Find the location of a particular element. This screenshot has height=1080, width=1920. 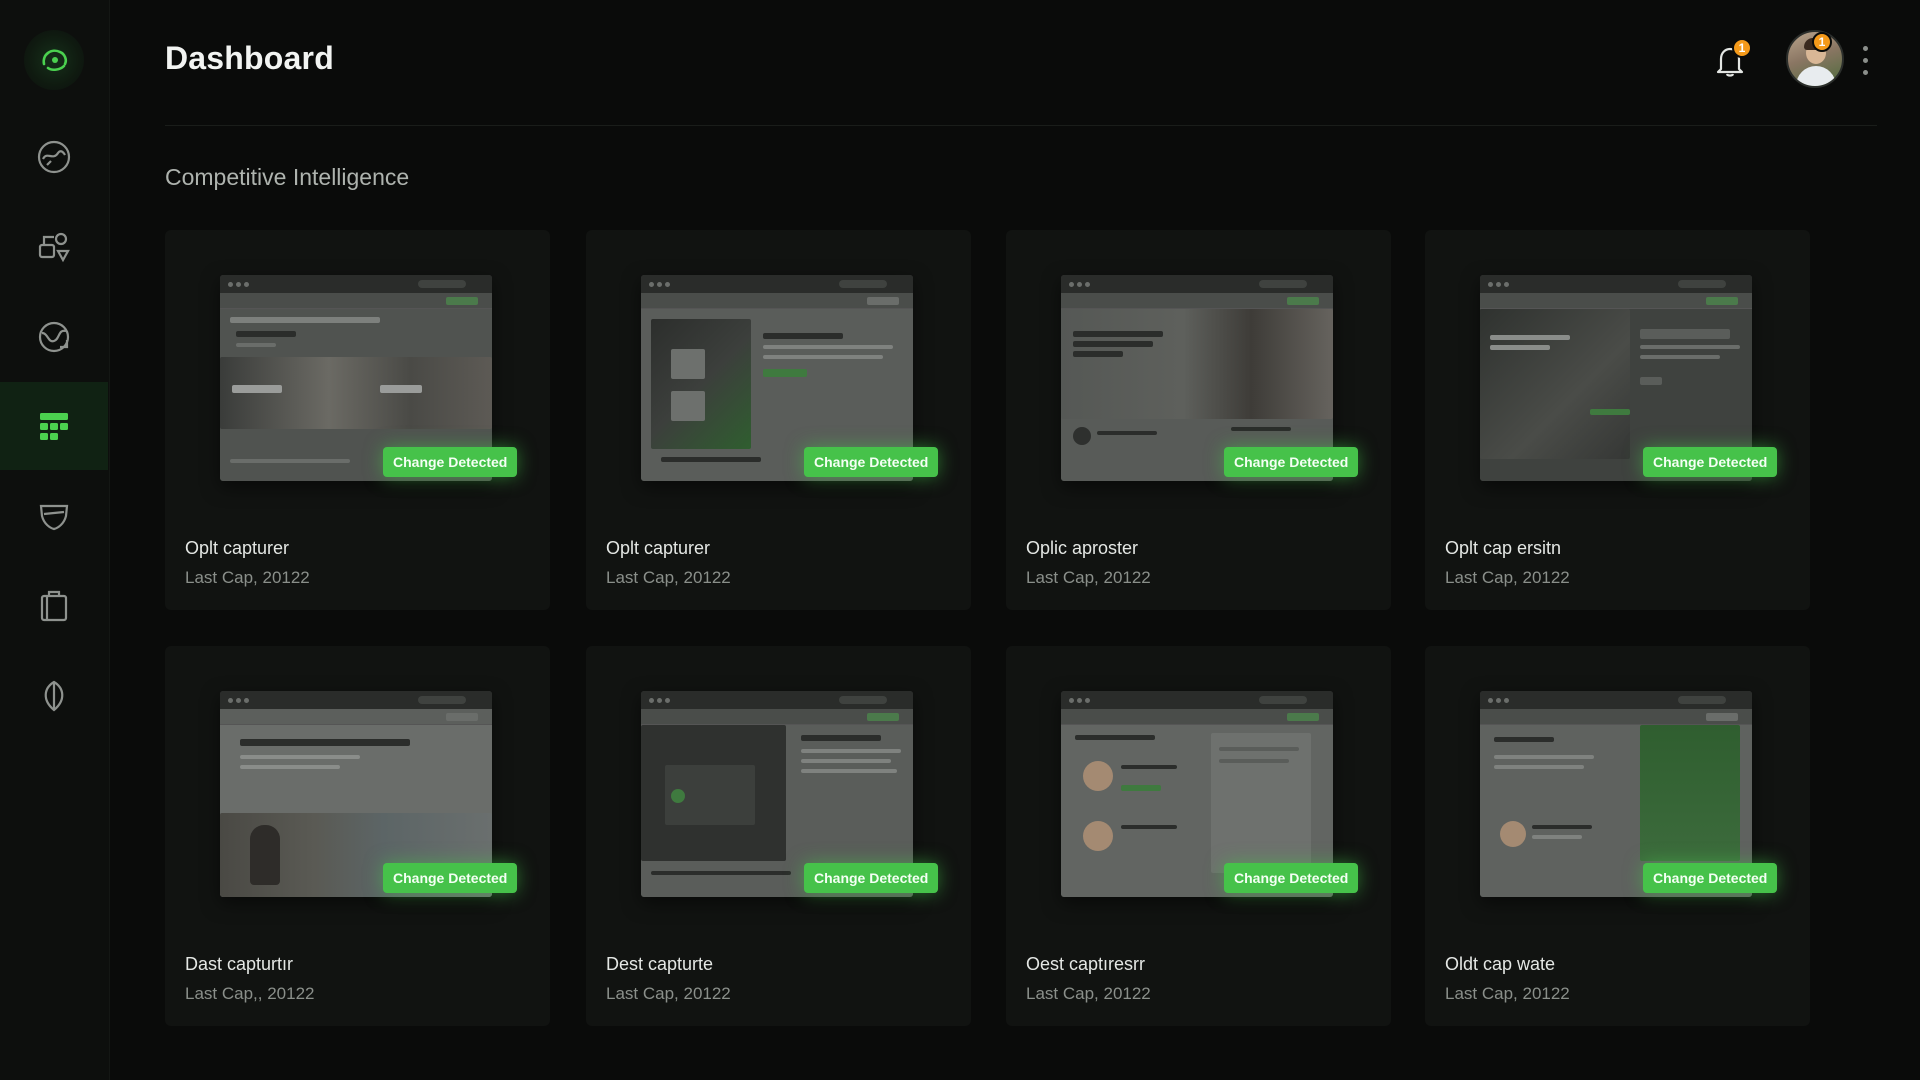

globe-sync-icon is located at coordinates (54, 337).